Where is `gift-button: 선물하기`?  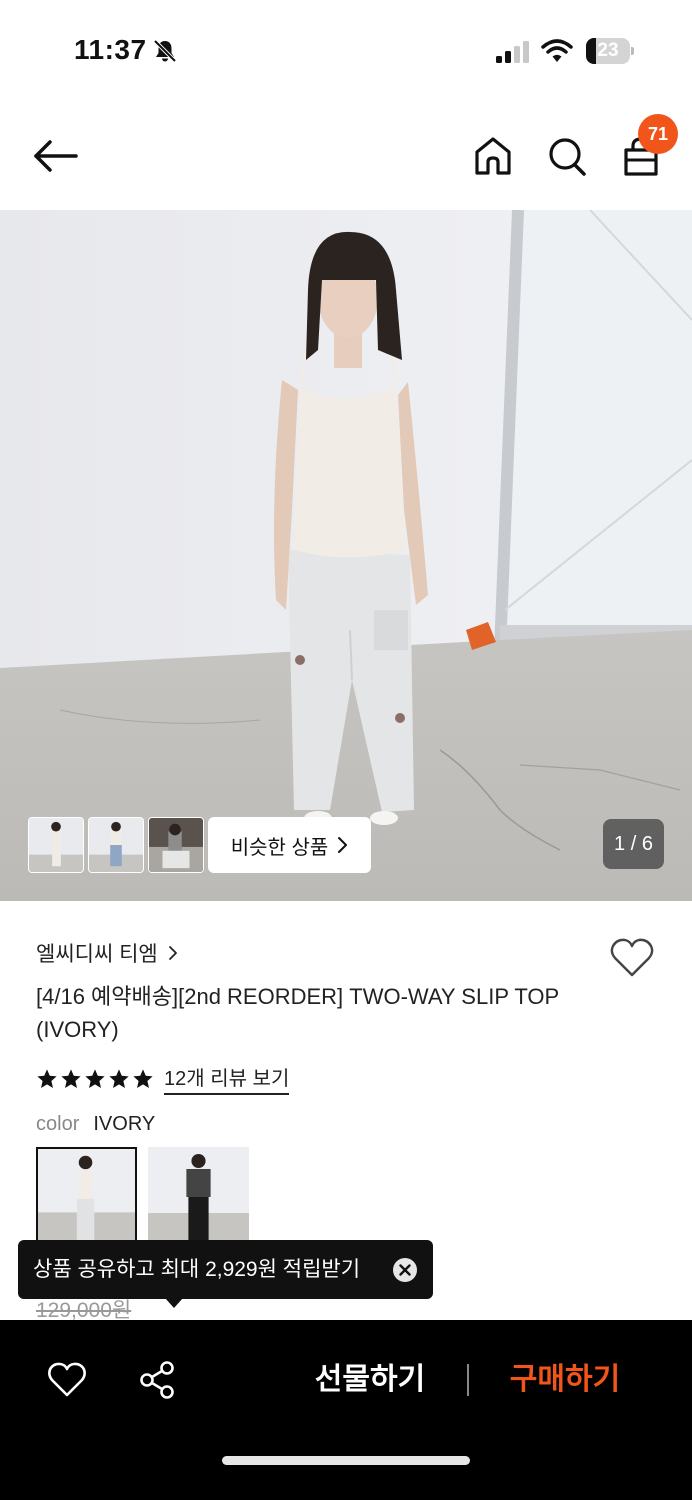 gift-button: 선물하기 is located at coordinates (370, 1380).